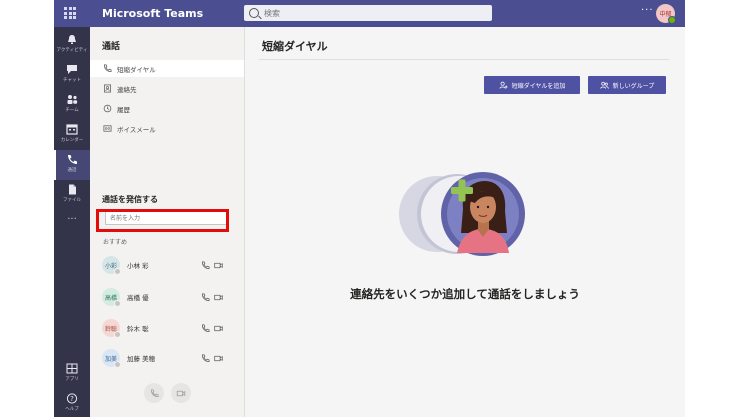 Image resolution: width=740 pixels, height=417 pixels. I want to click on nav-history: 履歴, so click(167, 108).